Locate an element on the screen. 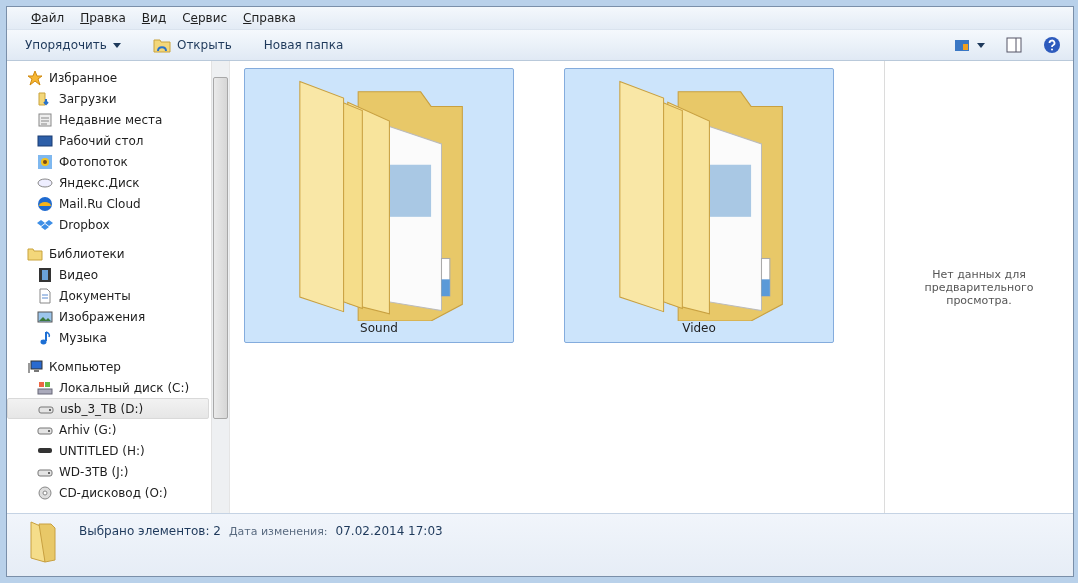 This screenshot has height=583, width=1078. selection-count: Выбрано элементов: 2 is located at coordinates (150, 531).